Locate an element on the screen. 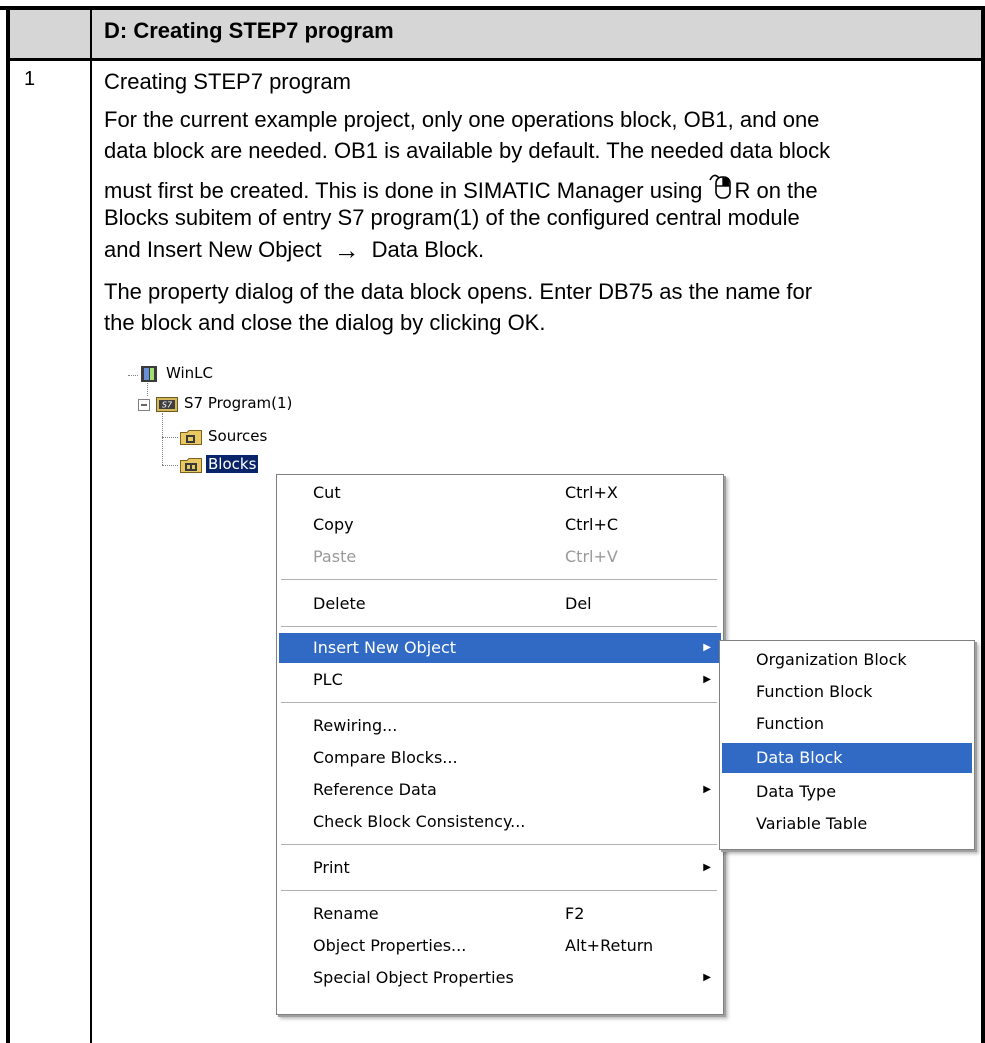 Image resolution: width=985 pixels, height=1043 pixels. menu-item-paste: Paste Ctrl+V is located at coordinates (500, 557).